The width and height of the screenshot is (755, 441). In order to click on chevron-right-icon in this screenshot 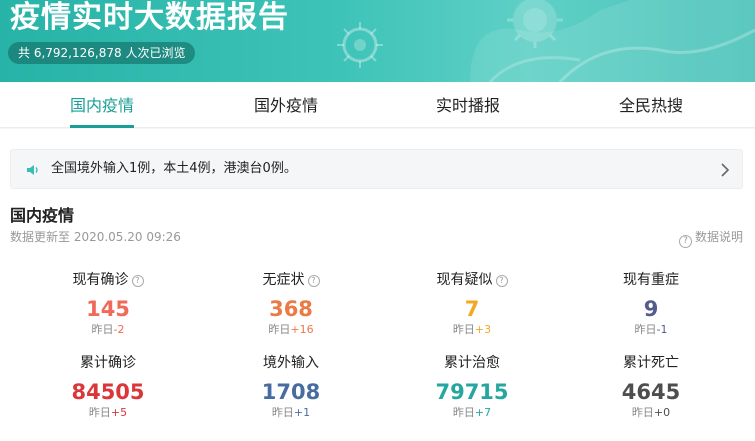, I will do `click(725, 170)`.